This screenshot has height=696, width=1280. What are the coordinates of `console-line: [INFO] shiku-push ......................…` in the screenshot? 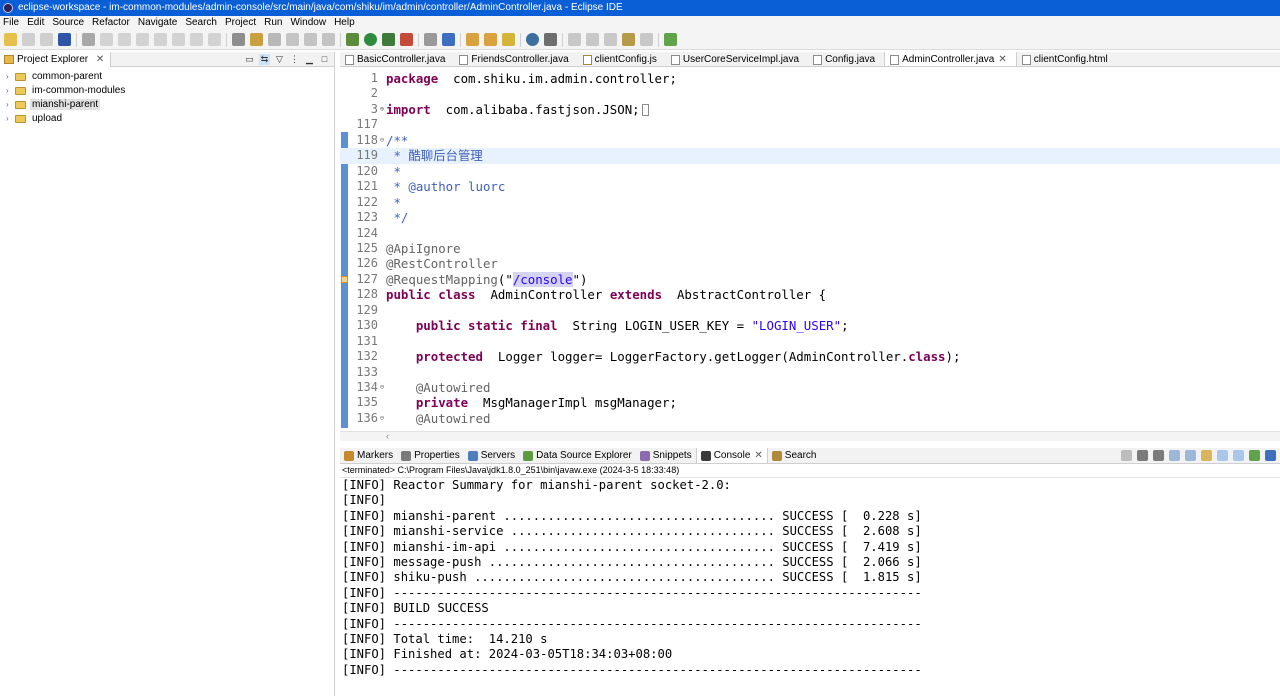 It's located at (632, 577).